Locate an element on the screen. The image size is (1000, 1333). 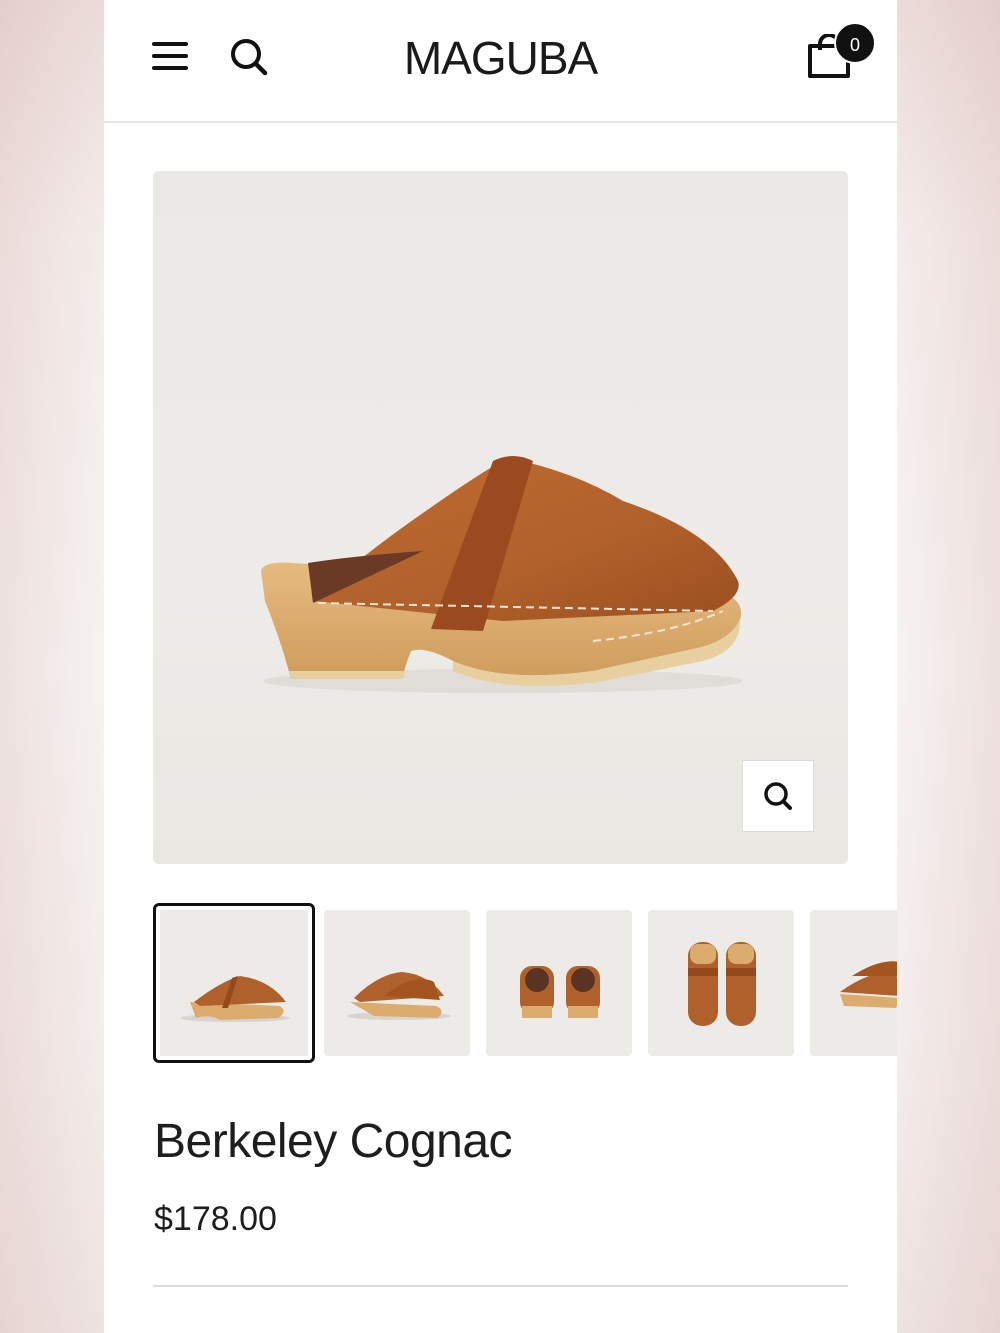
site-header: MAGUBA 0 is located at coordinates (500, 61).